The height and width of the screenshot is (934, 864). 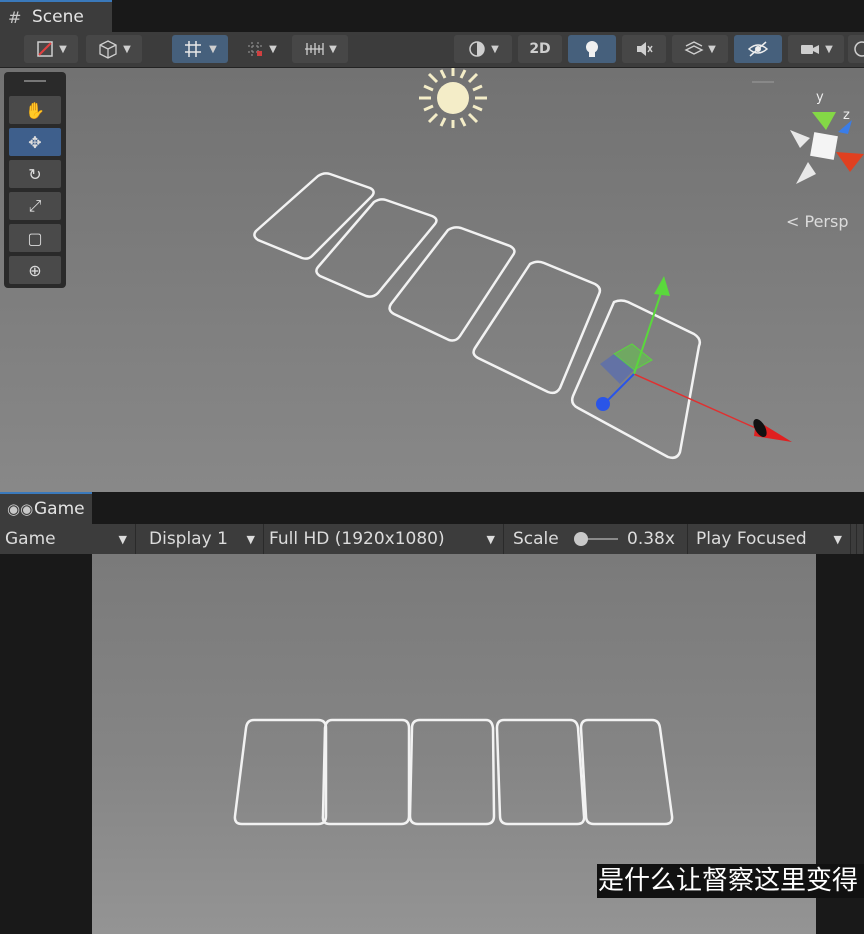 I want to click on overlay-drag-handle, so click(x=35, y=81).